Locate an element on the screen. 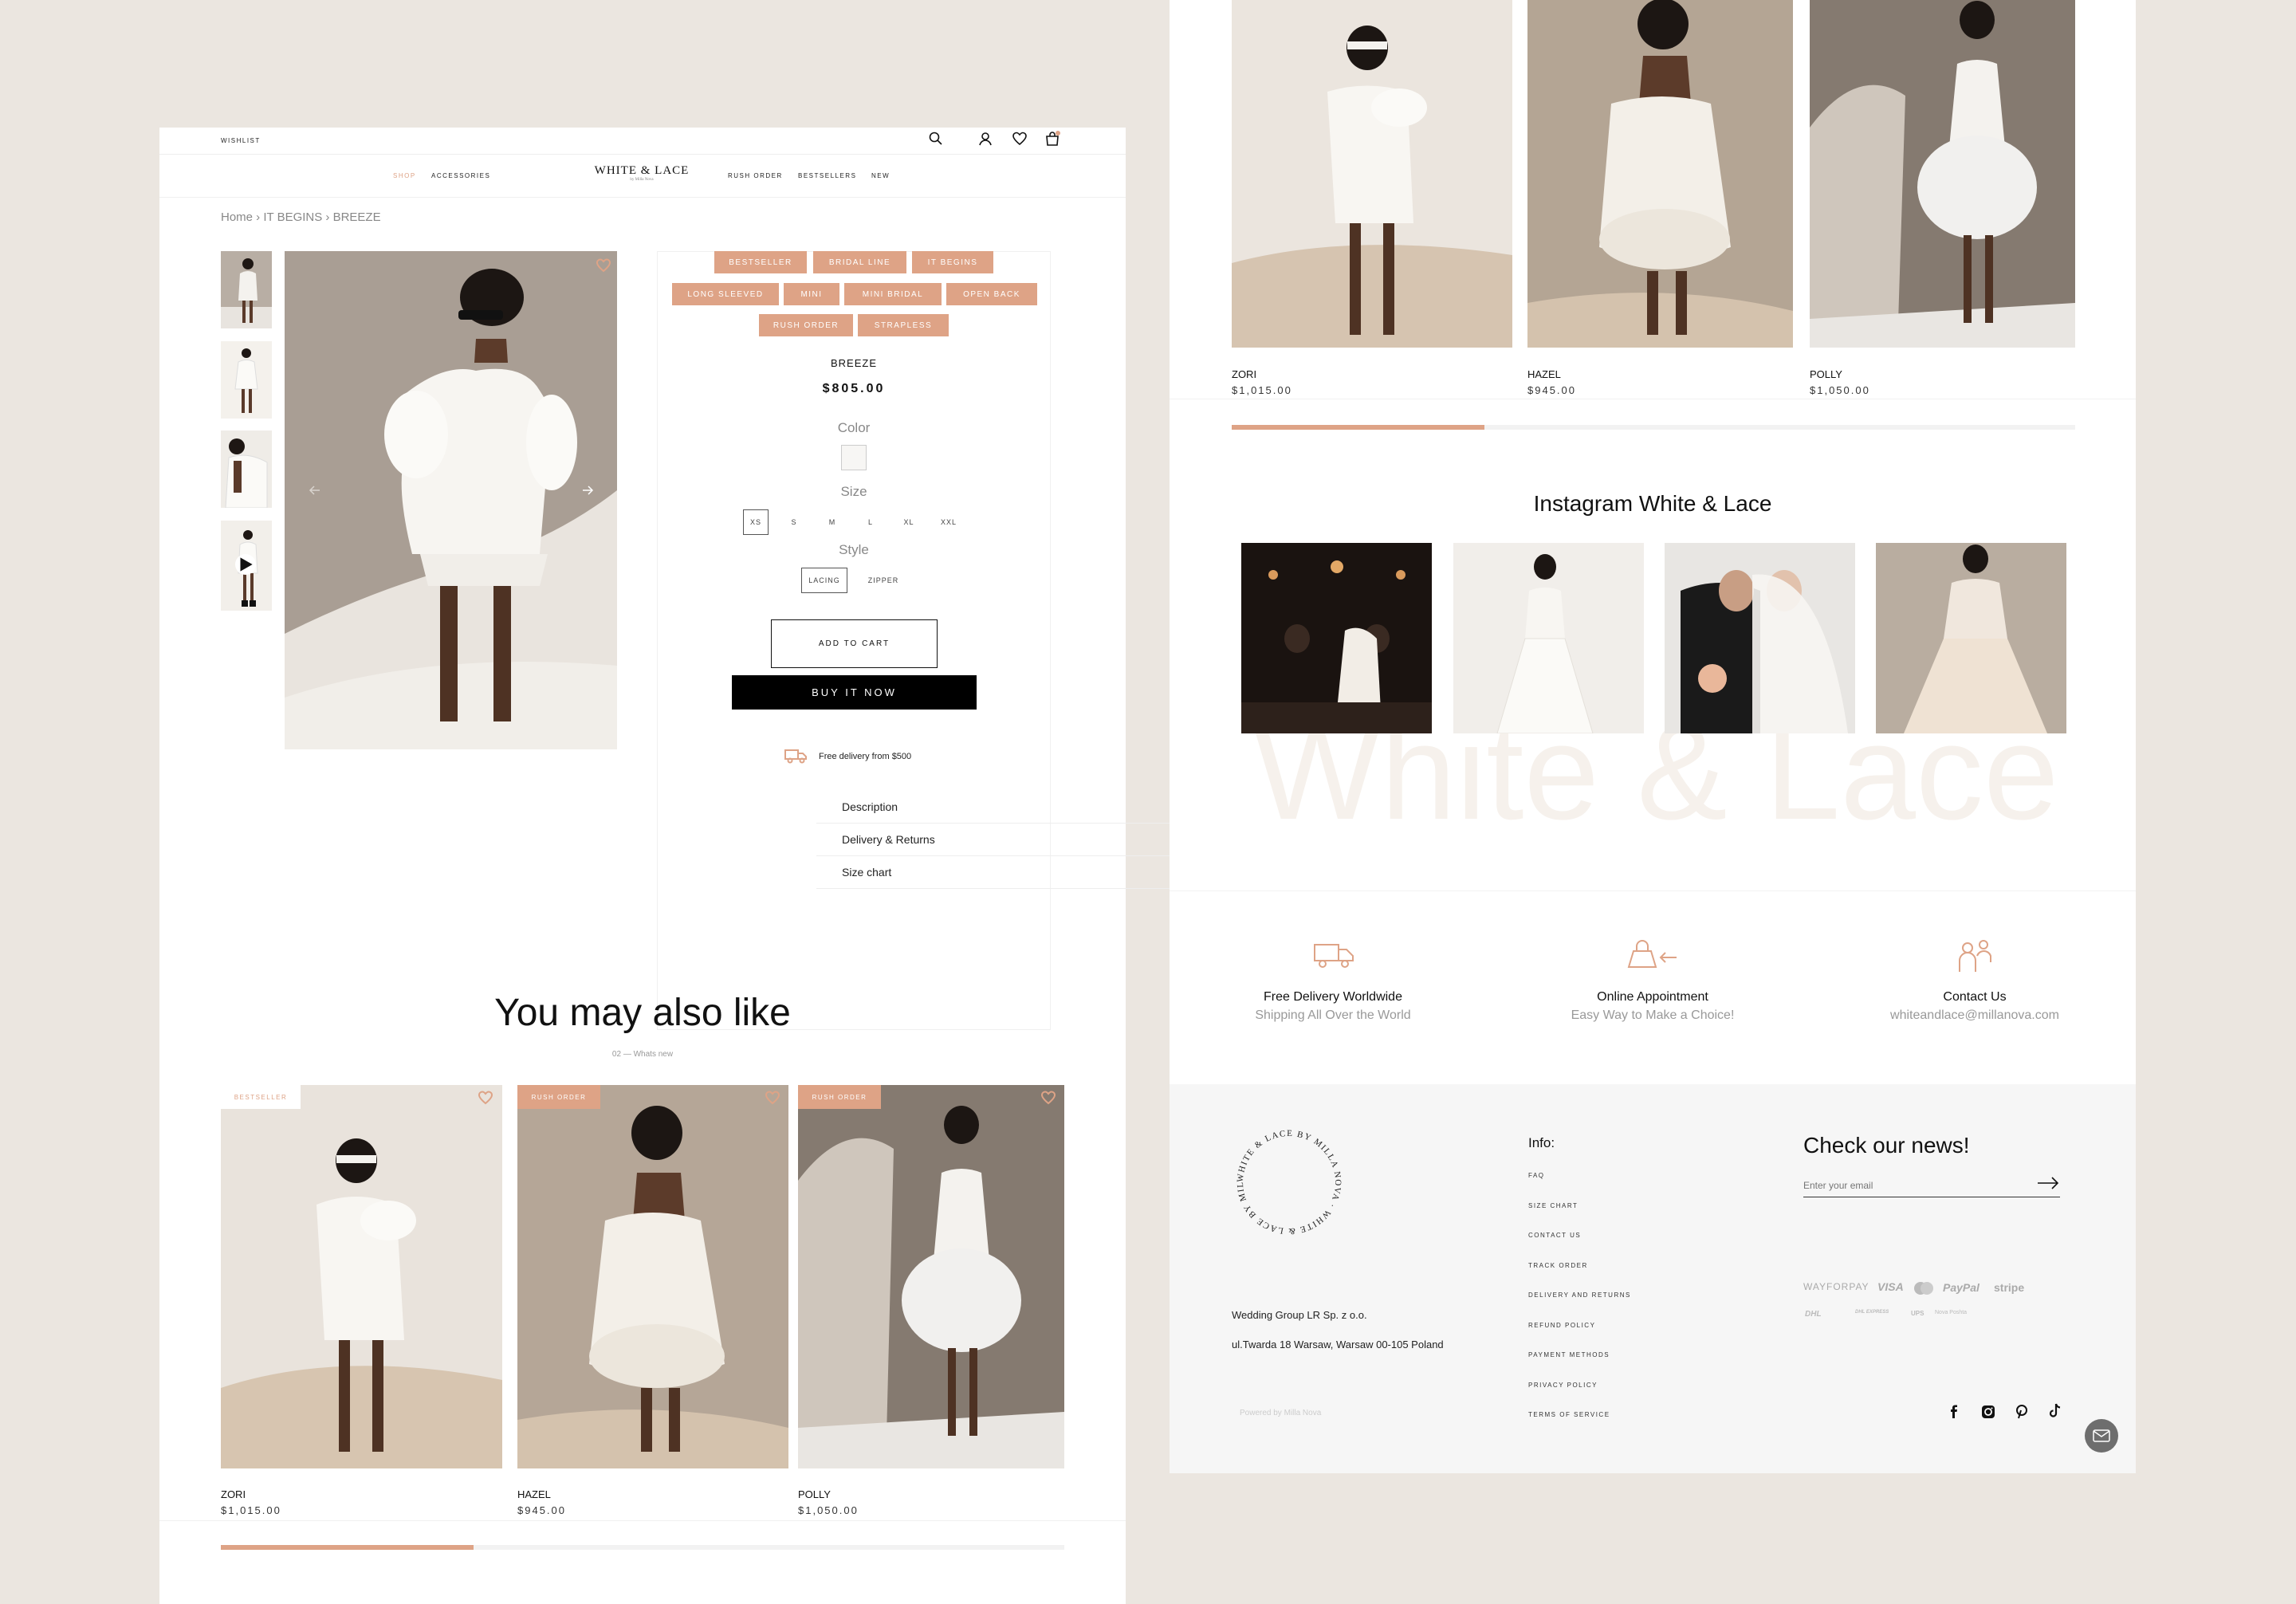  nav-bestsellers: BESTSELLERS is located at coordinates (827, 175).